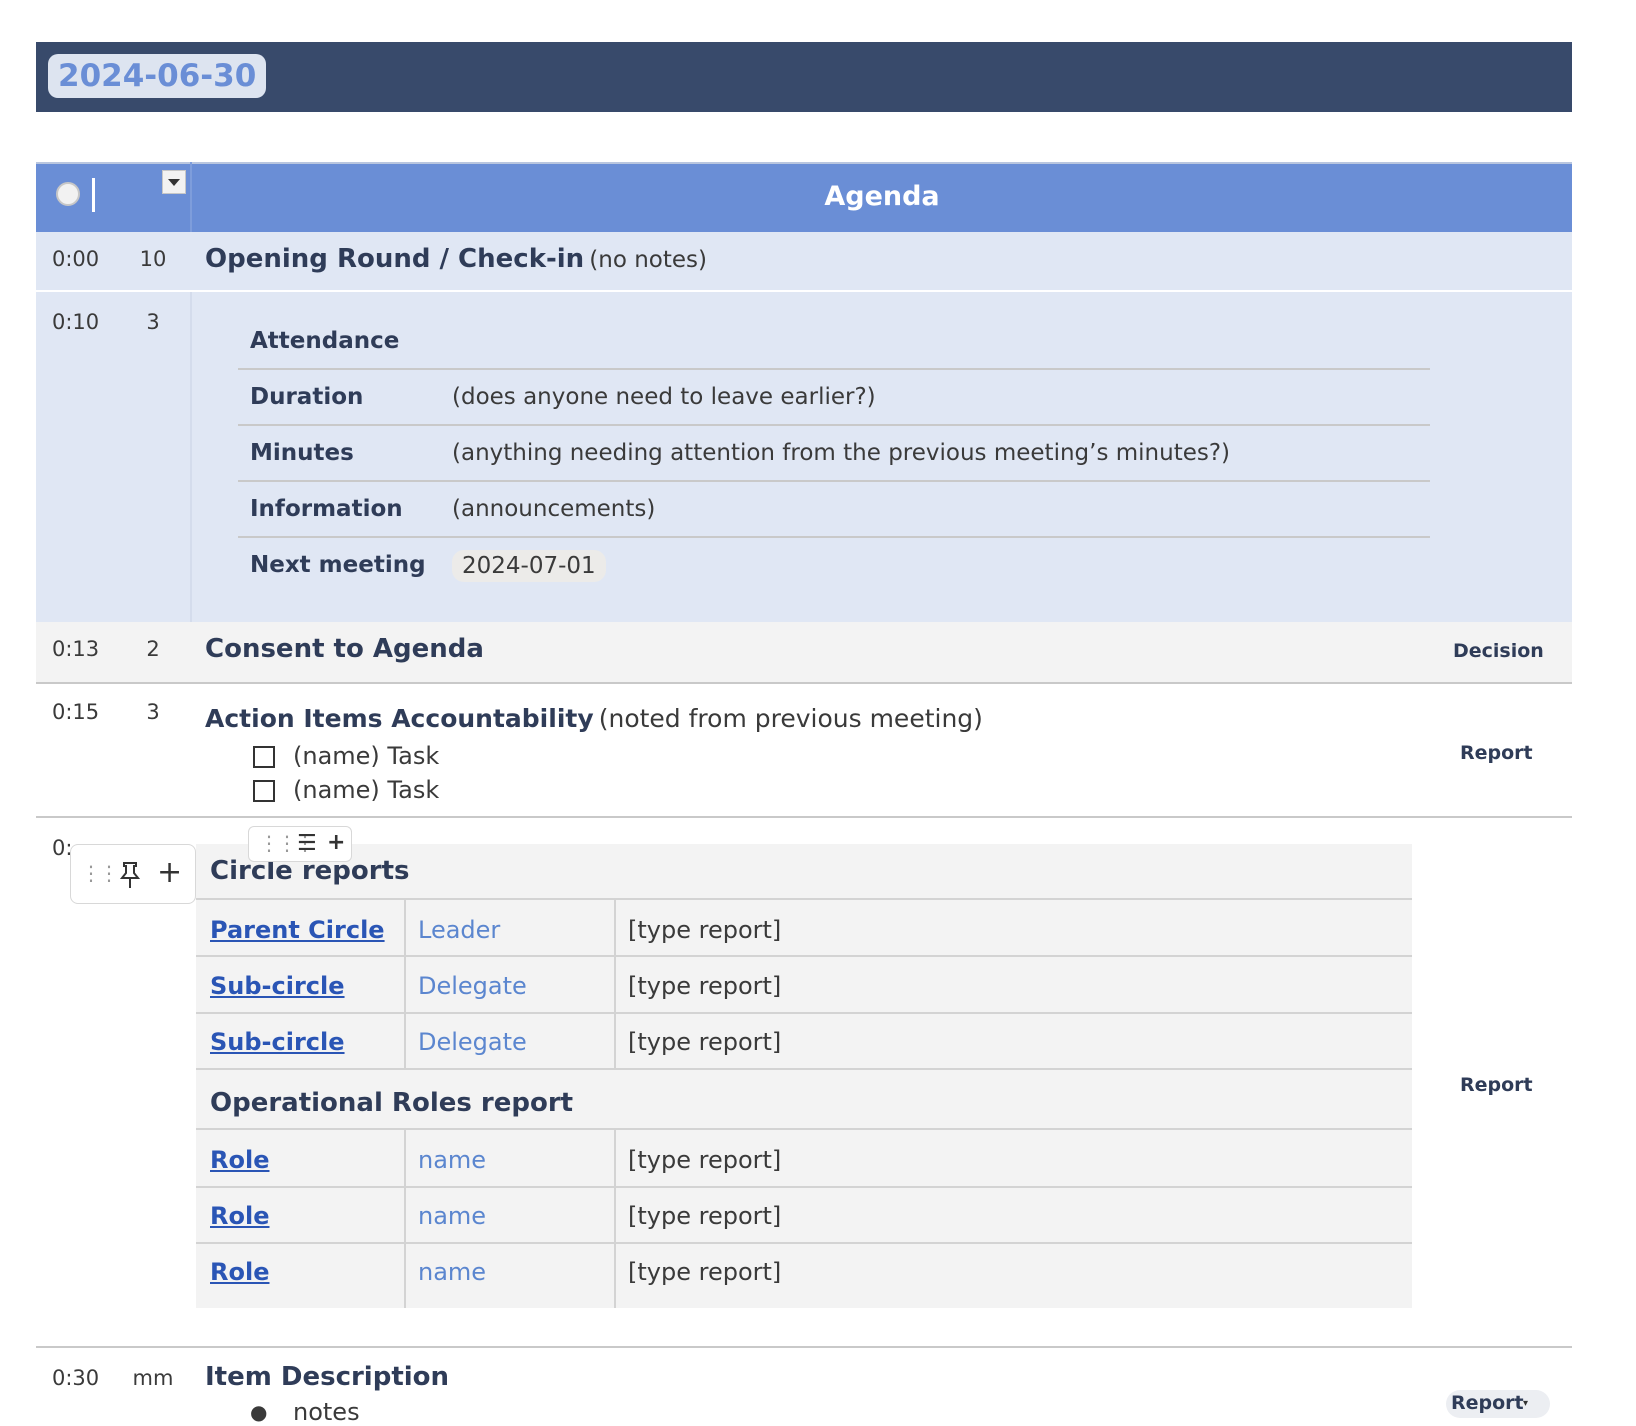 The width and height of the screenshot is (1636, 1426). I want to click on attendance-label: Next meeting, so click(338, 565).